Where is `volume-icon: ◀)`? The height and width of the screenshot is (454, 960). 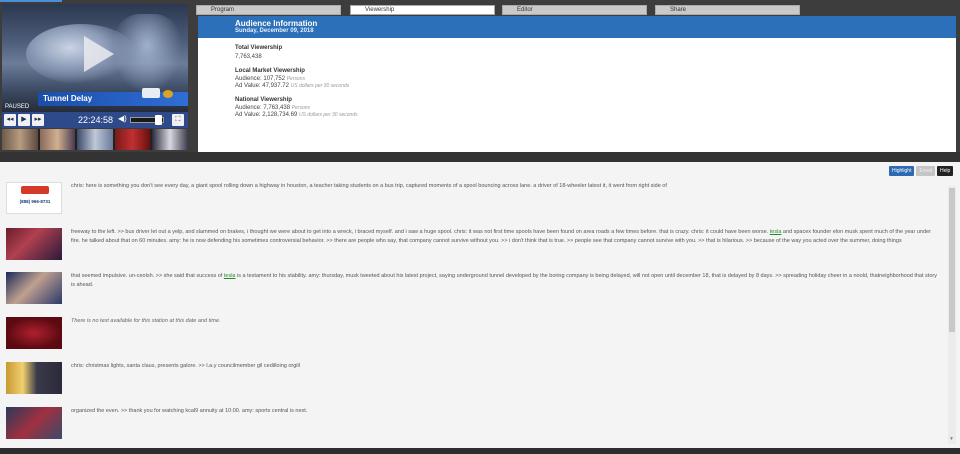
volume-icon: ◀) is located at coordinates (122, 118).